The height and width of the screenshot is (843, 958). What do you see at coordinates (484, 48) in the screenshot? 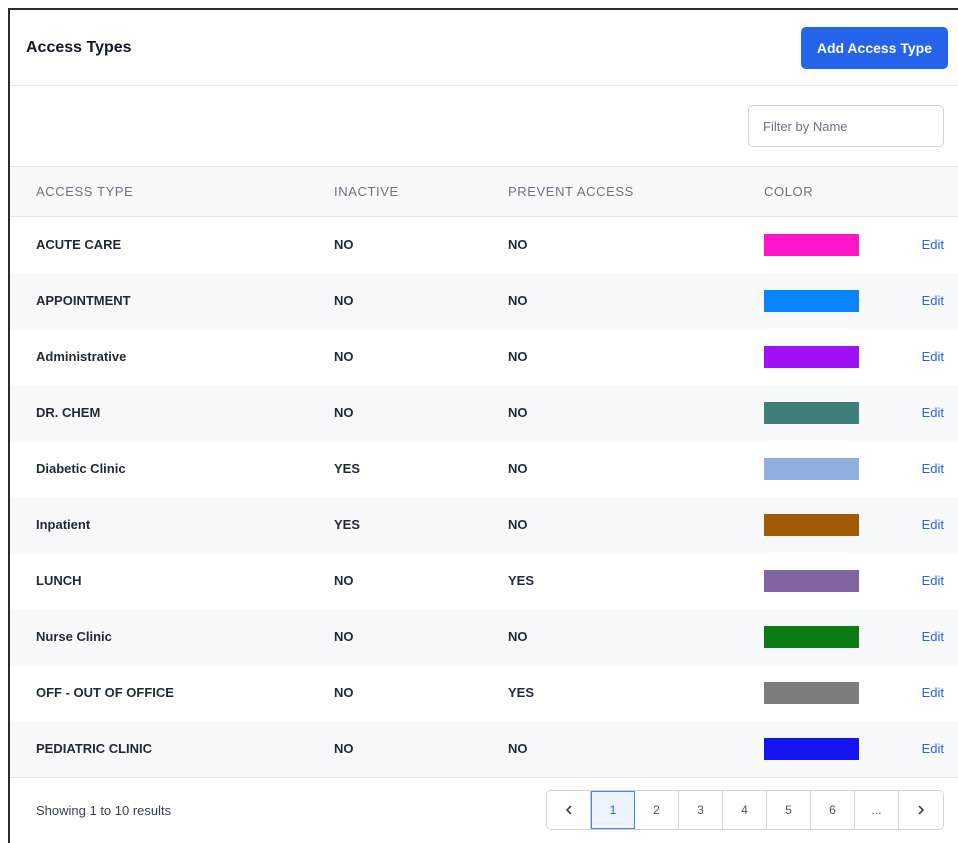
I see `panel-header: Access Types Add Access Type` at bounding box center [484, 48].